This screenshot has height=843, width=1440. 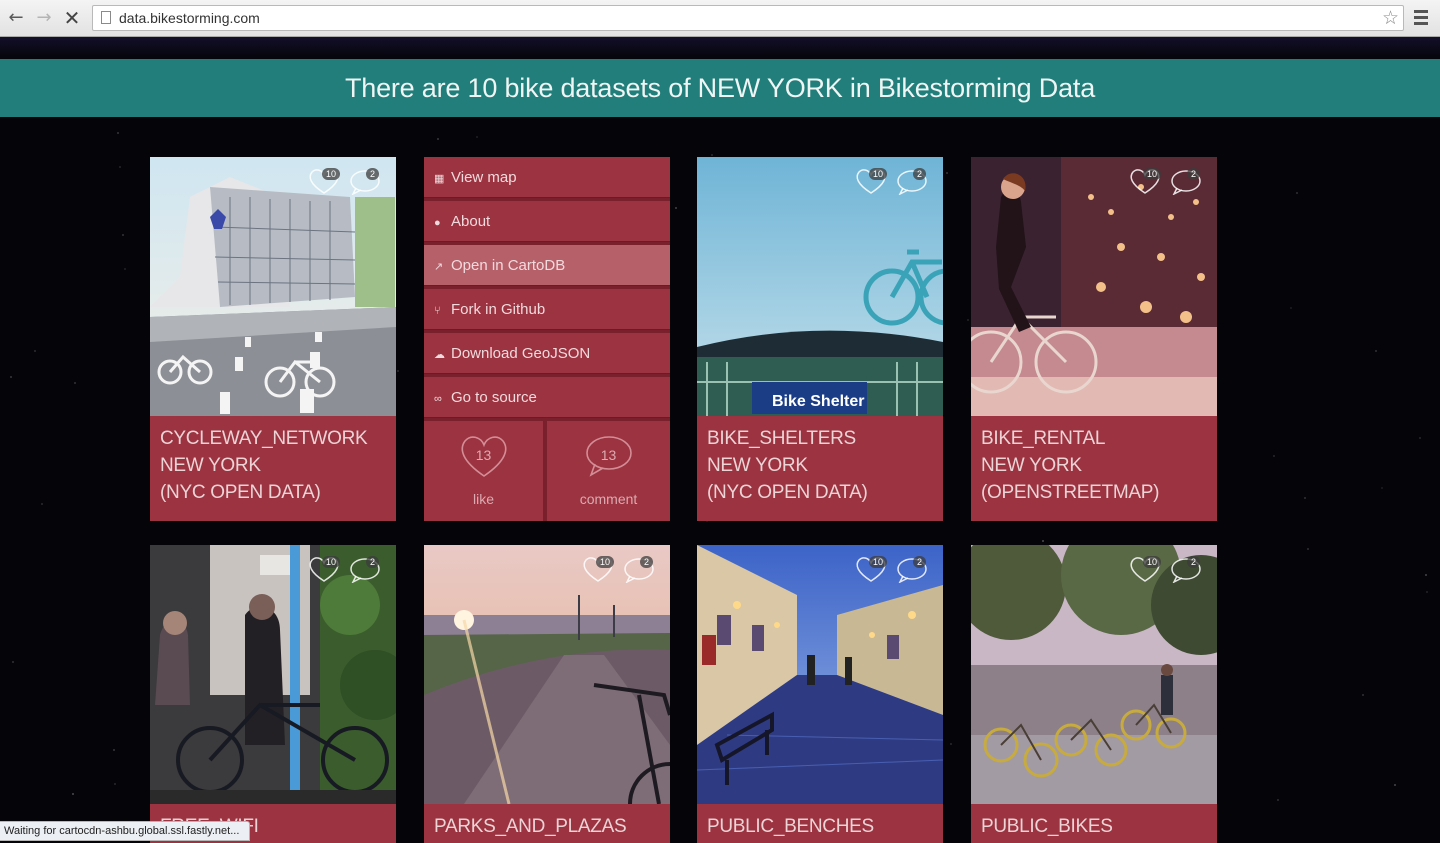 What do you see at coordinates (1043, 438) in the screenshot?
I see `dataset-name: BIKE_RENTAL` at bounding box center [1043, 438].